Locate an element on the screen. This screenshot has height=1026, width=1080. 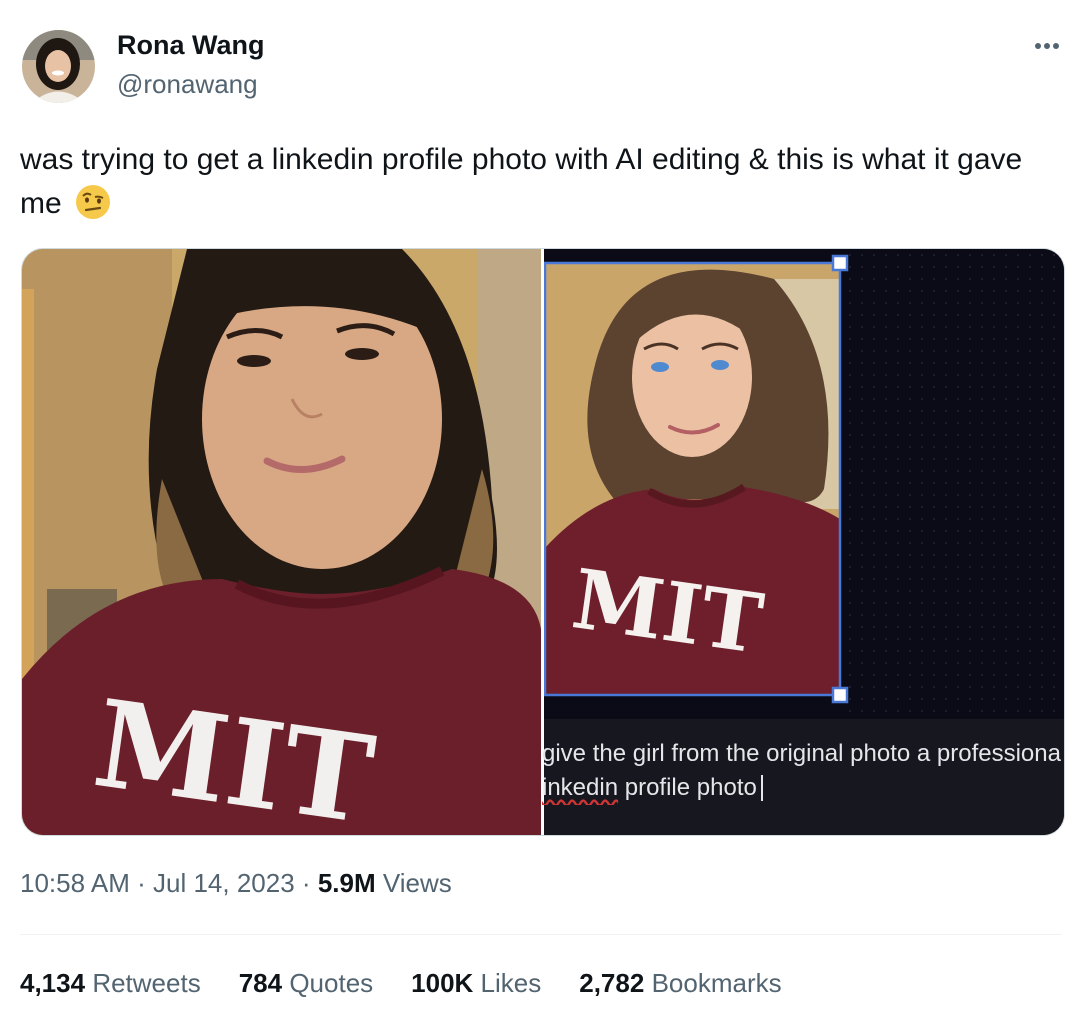
likes-count: 100K is located at coordinates (442, 983).